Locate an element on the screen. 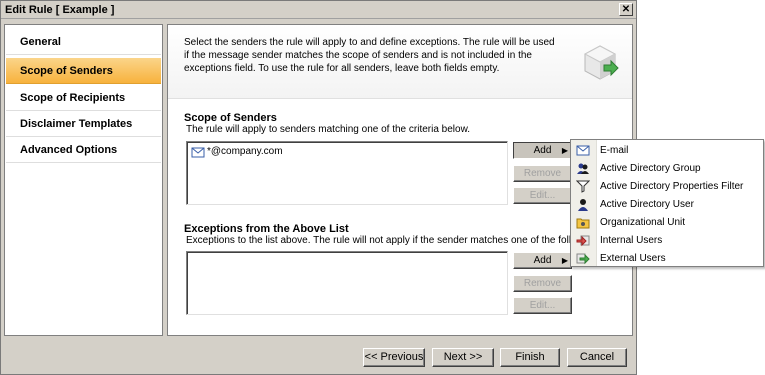 This screenshot has width=765, height=375. exceptions-listbox is located at coordinates (347, 283).